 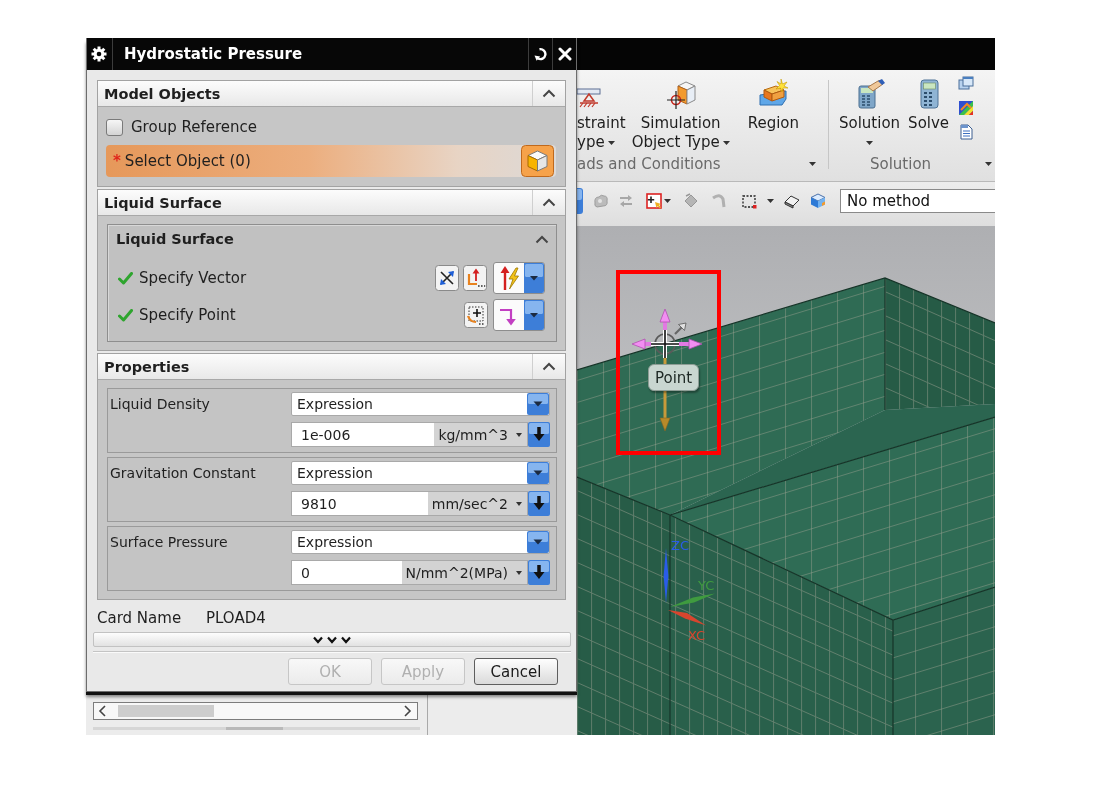 What do you see at coordinates (193, 278) in the screenshot?
I see `step-label: Specify Vector` at bounding box center [193, 278].